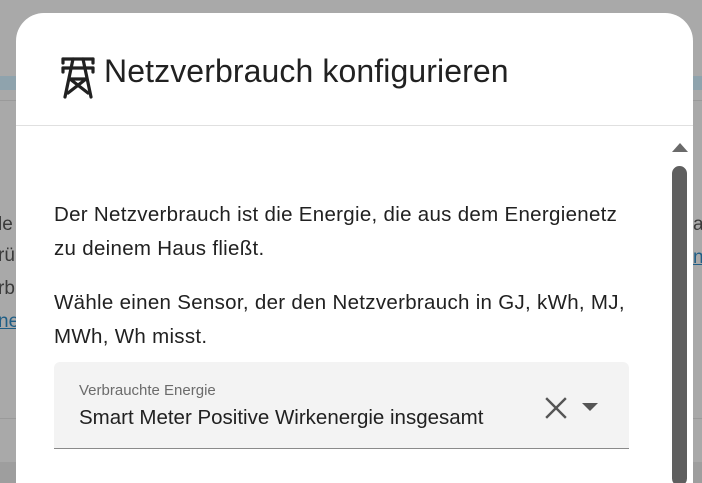  What do you see at coordinates (147, 390) in the screenshot?
I see `field-label: Verbrauchte Energie` at bounding box center [147, 390].